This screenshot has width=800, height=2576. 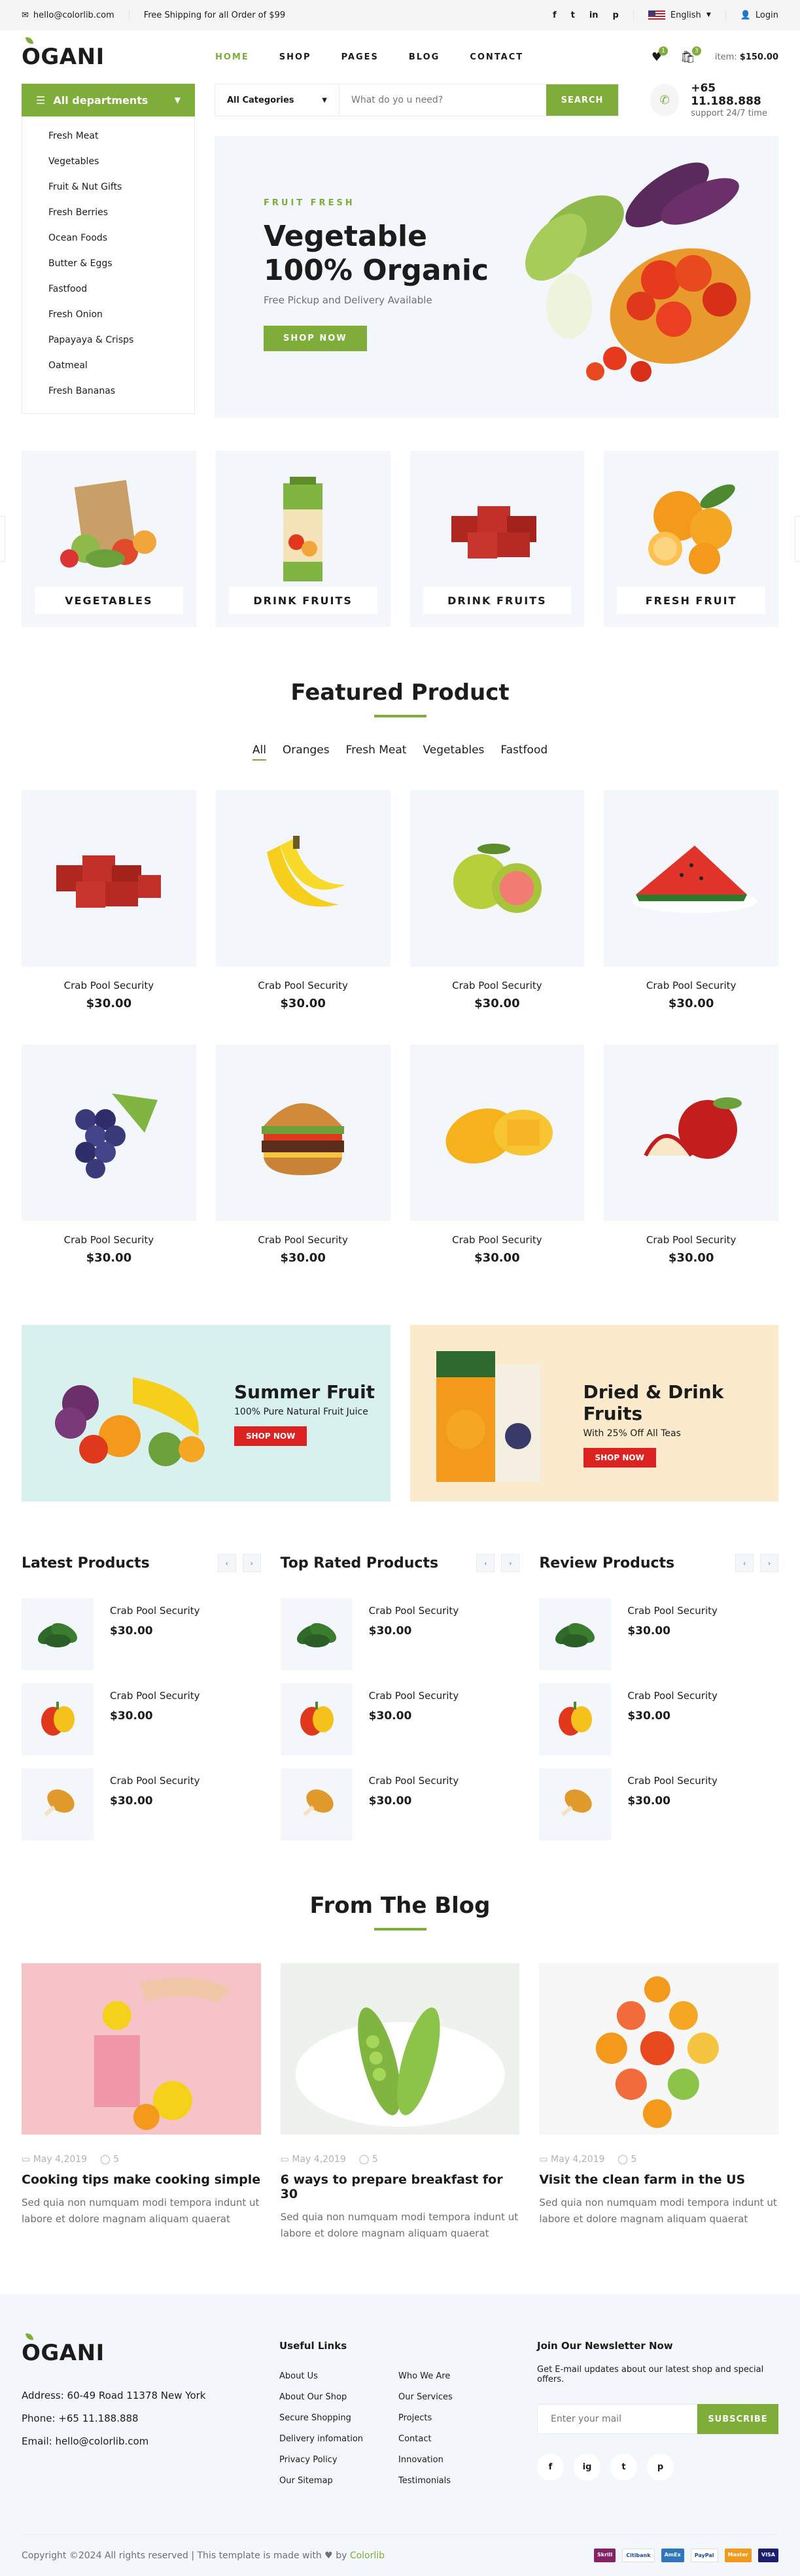 I want to click on linkedin-icon: in, so click(x=594, y=15).